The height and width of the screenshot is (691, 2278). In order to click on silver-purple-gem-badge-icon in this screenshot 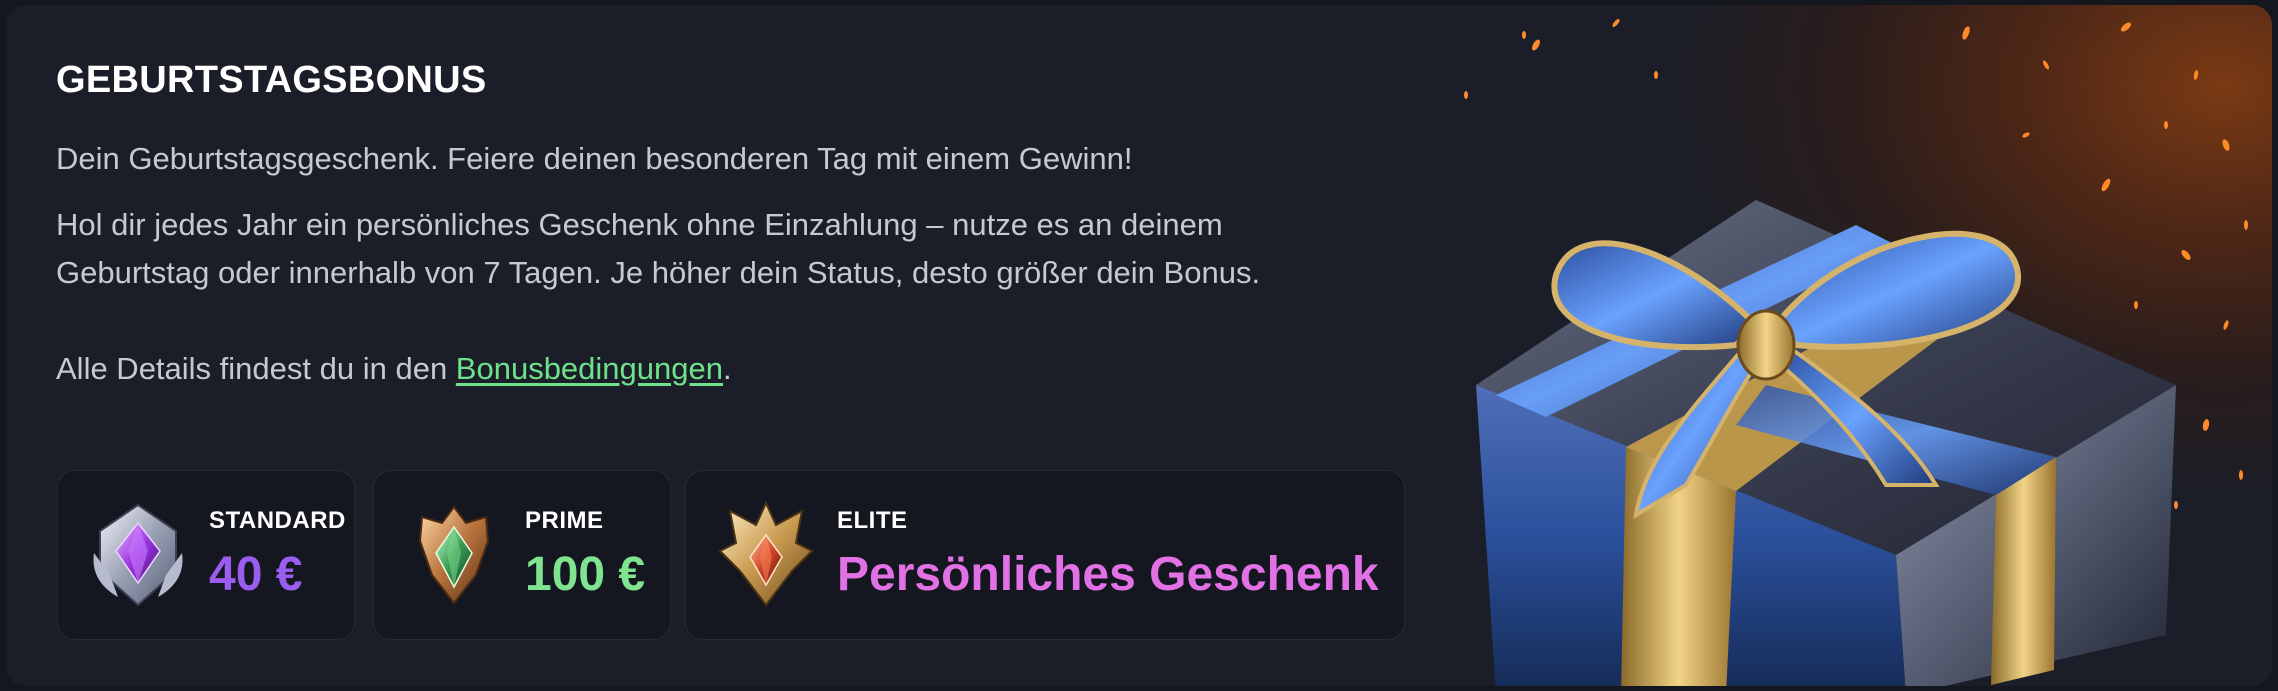, I will do `click(138, 555)`.